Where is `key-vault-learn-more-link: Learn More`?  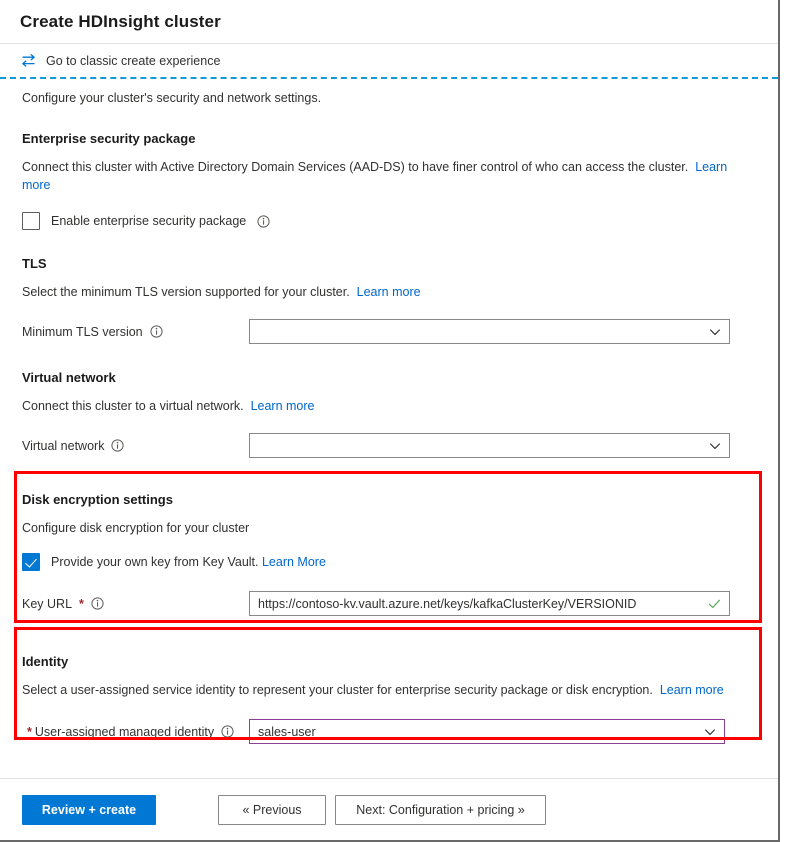 key-vault-learn-more-link: Learn More is located at coordinates (294, 562).